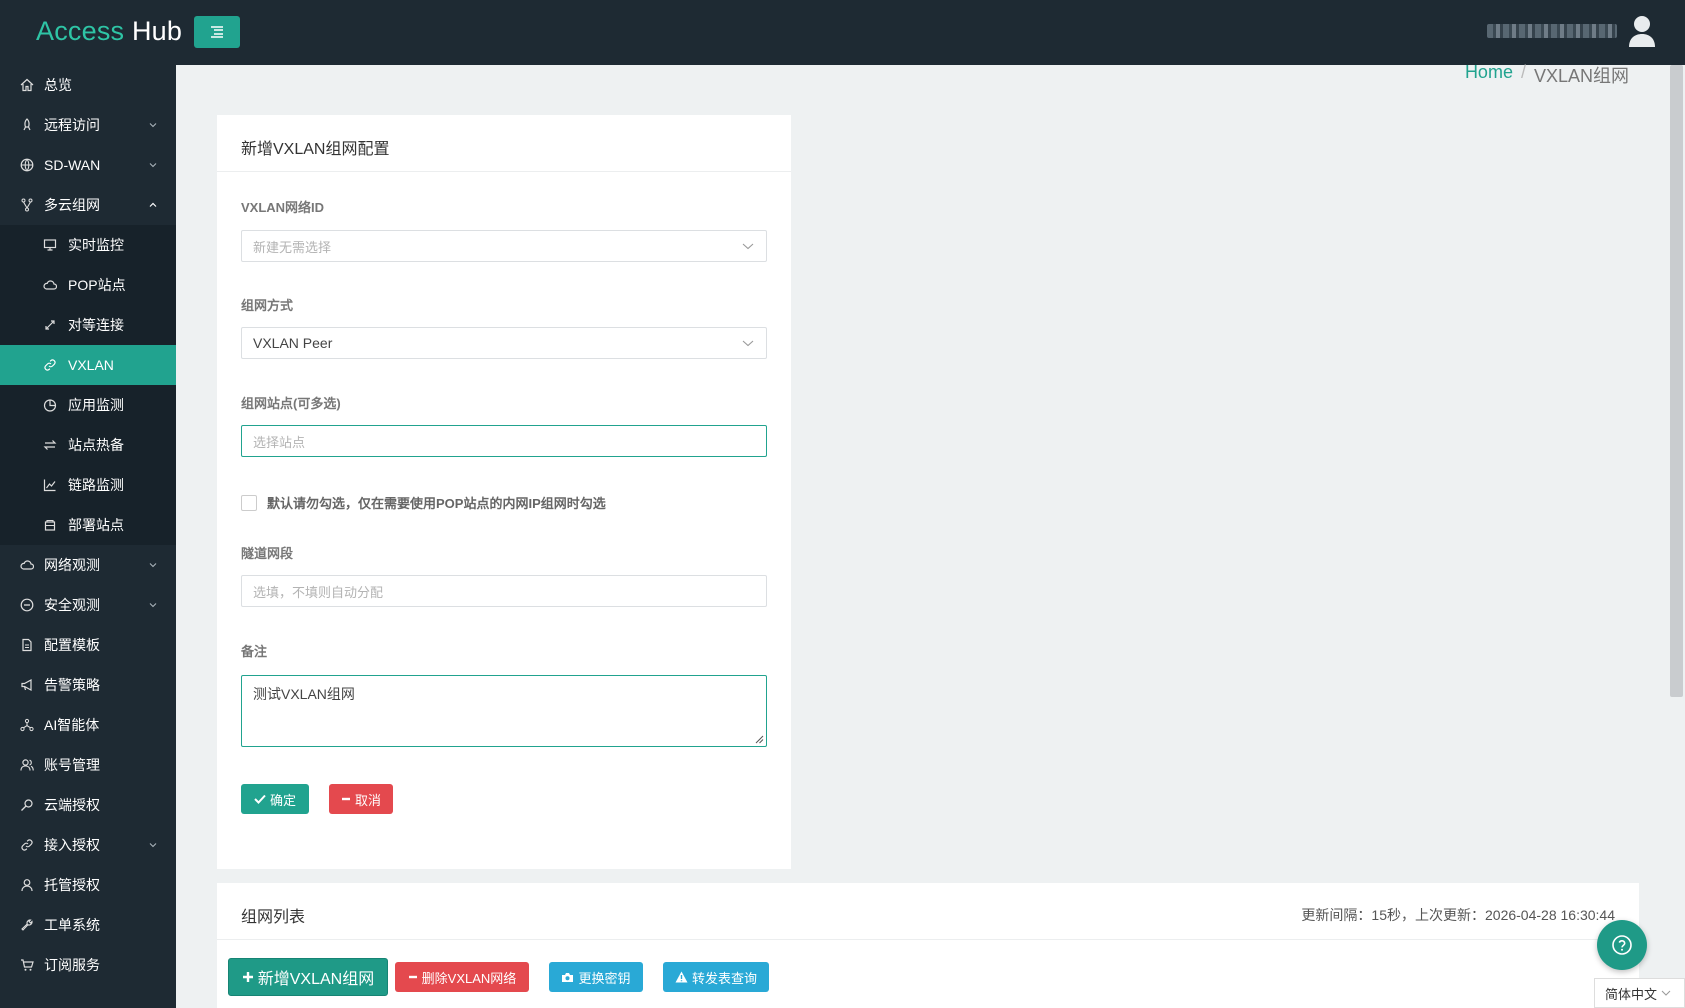 The height and width of the screenshot is (1008, 1685). What do you see at coordinates (842, 32) in the screenshot?
I see `top-bar: Access Hub` at bounding box center [842, 32].